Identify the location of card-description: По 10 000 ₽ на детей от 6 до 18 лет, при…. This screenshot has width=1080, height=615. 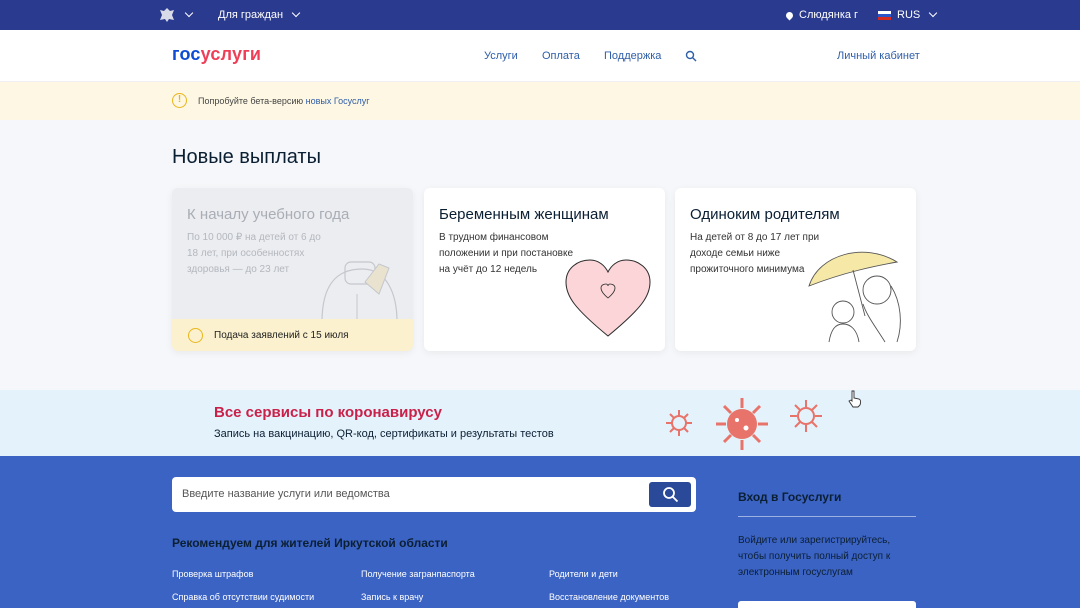
(254, 253).